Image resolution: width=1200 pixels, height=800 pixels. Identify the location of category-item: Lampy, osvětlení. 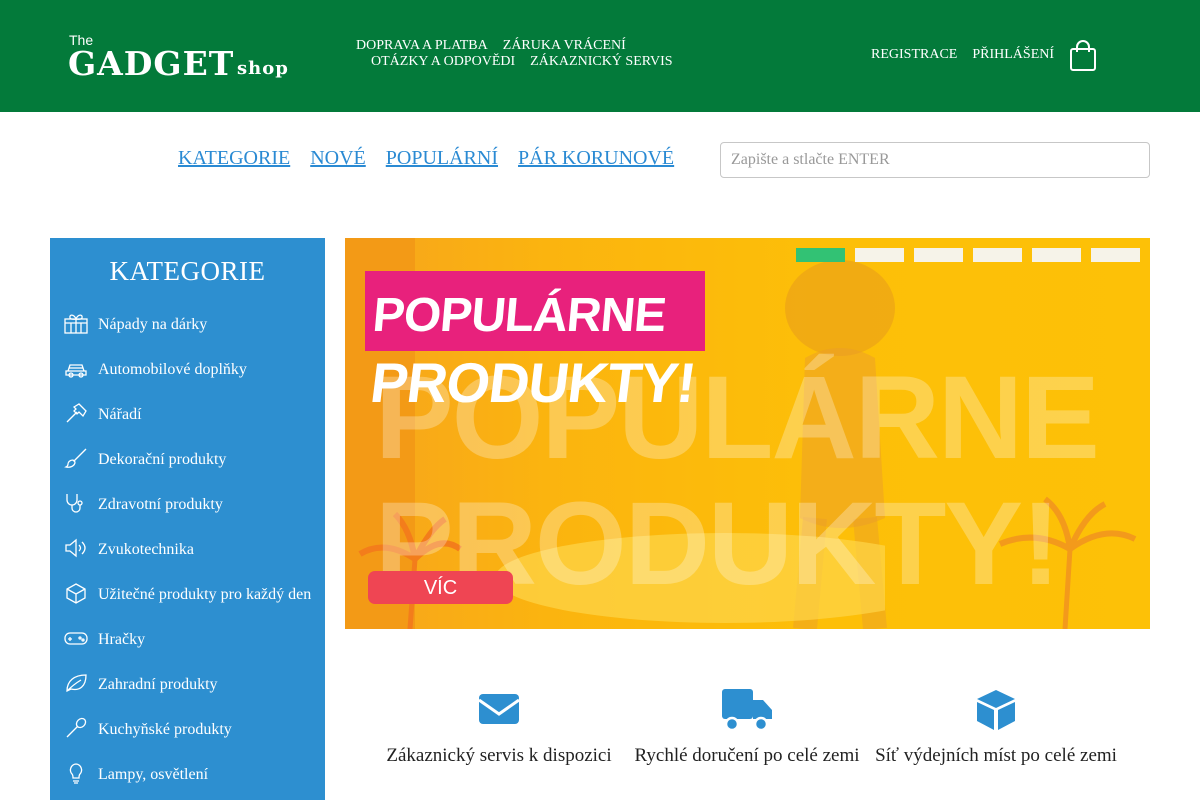
(189, 774).